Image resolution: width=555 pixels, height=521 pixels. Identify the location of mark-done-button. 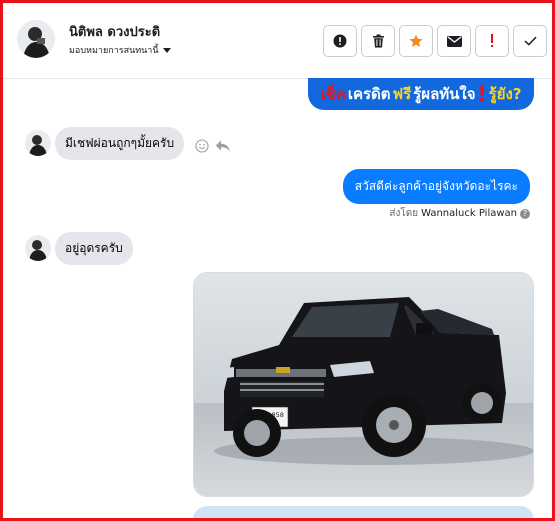
(530, 41).